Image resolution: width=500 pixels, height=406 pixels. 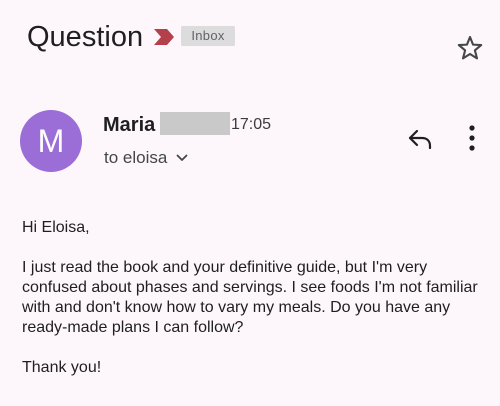 What do you see at coordinates (420, 139) in the screenshot?
I see `reply-icon` at bounding box center [420, 139].